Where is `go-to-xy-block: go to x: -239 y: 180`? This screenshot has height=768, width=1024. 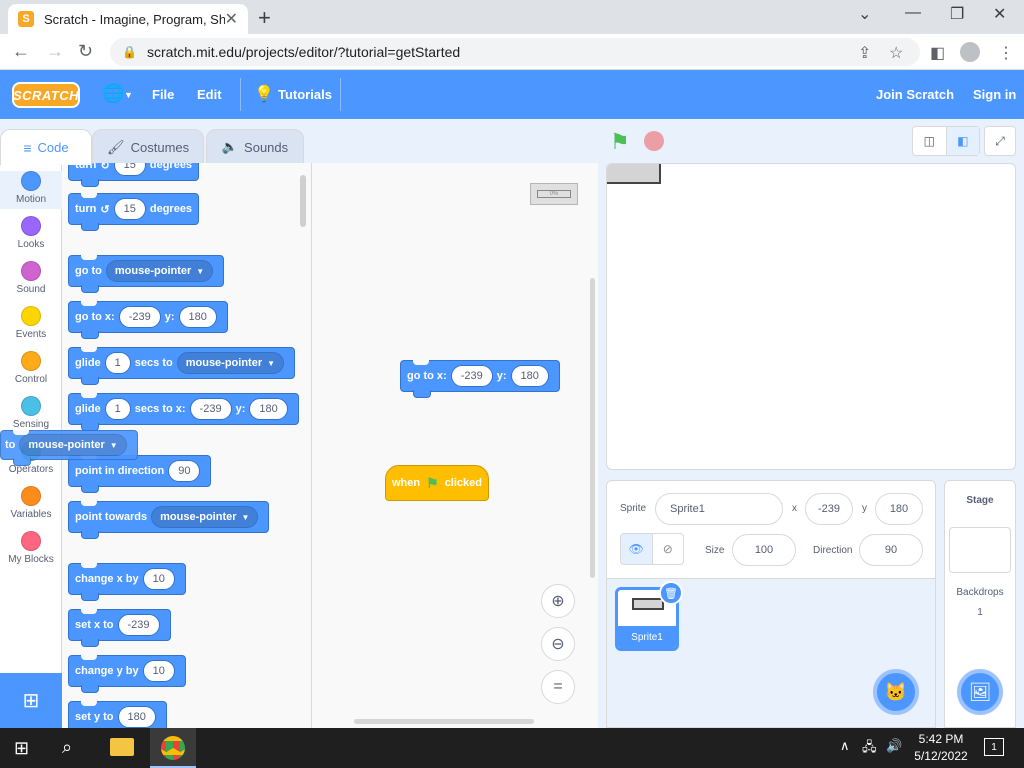 go-to-xy-block: go to x: -239 y: 180 is located at coordinates (148, 320).